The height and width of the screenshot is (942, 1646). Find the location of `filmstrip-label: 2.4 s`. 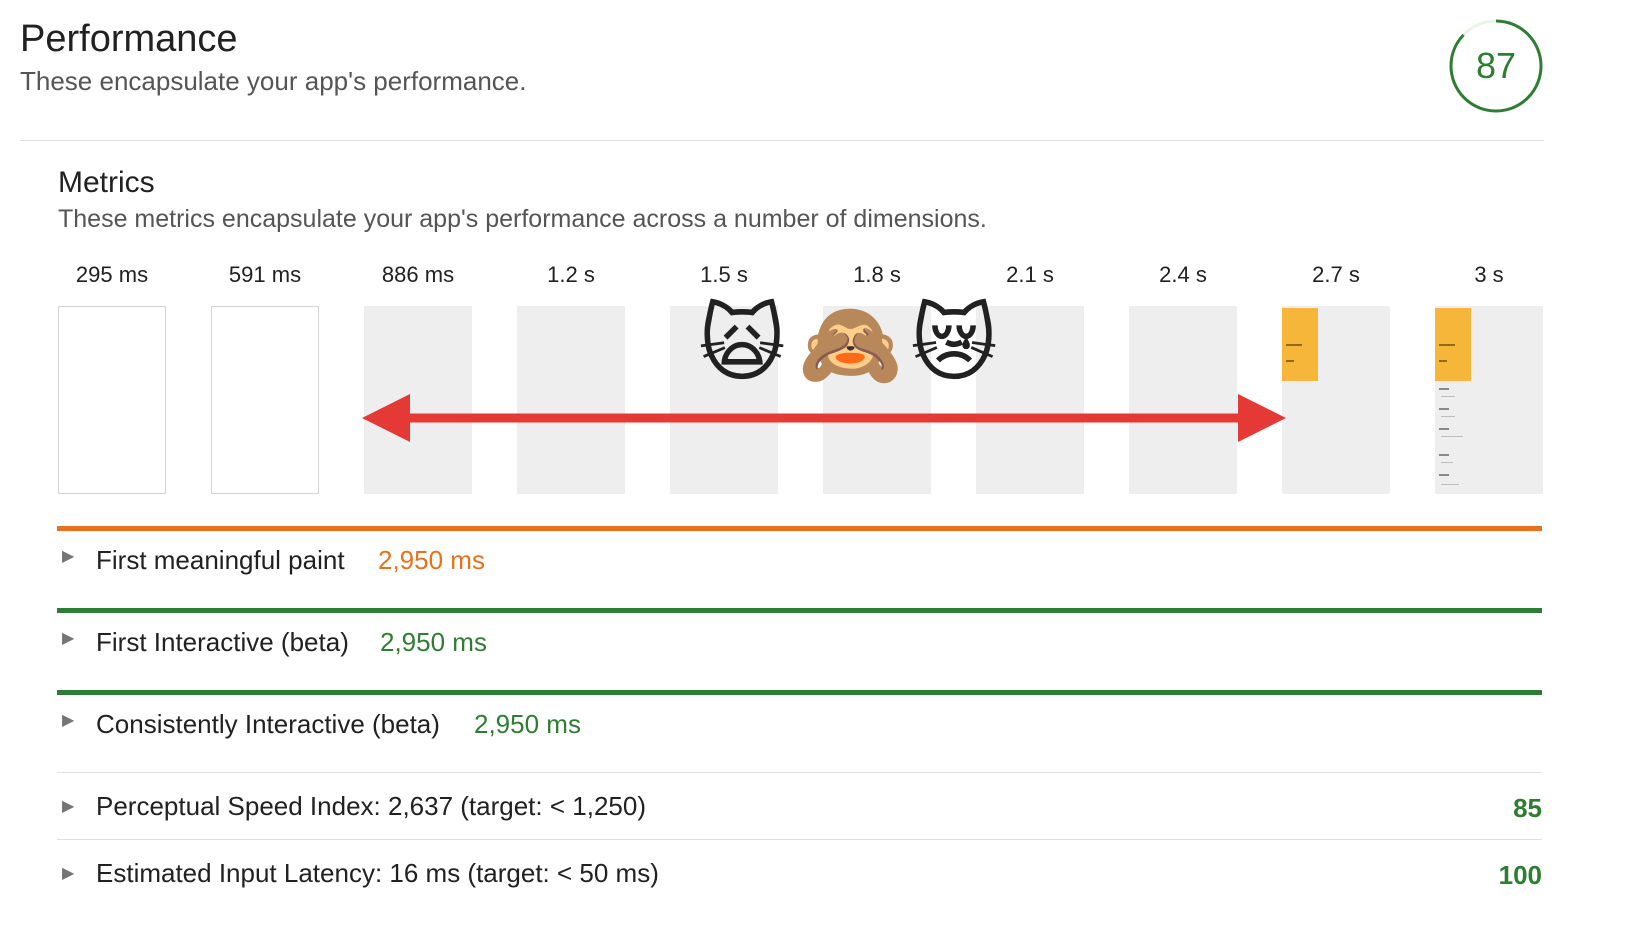

filmstrip-label: 2.4 s is located at coordinates (1183, 274).